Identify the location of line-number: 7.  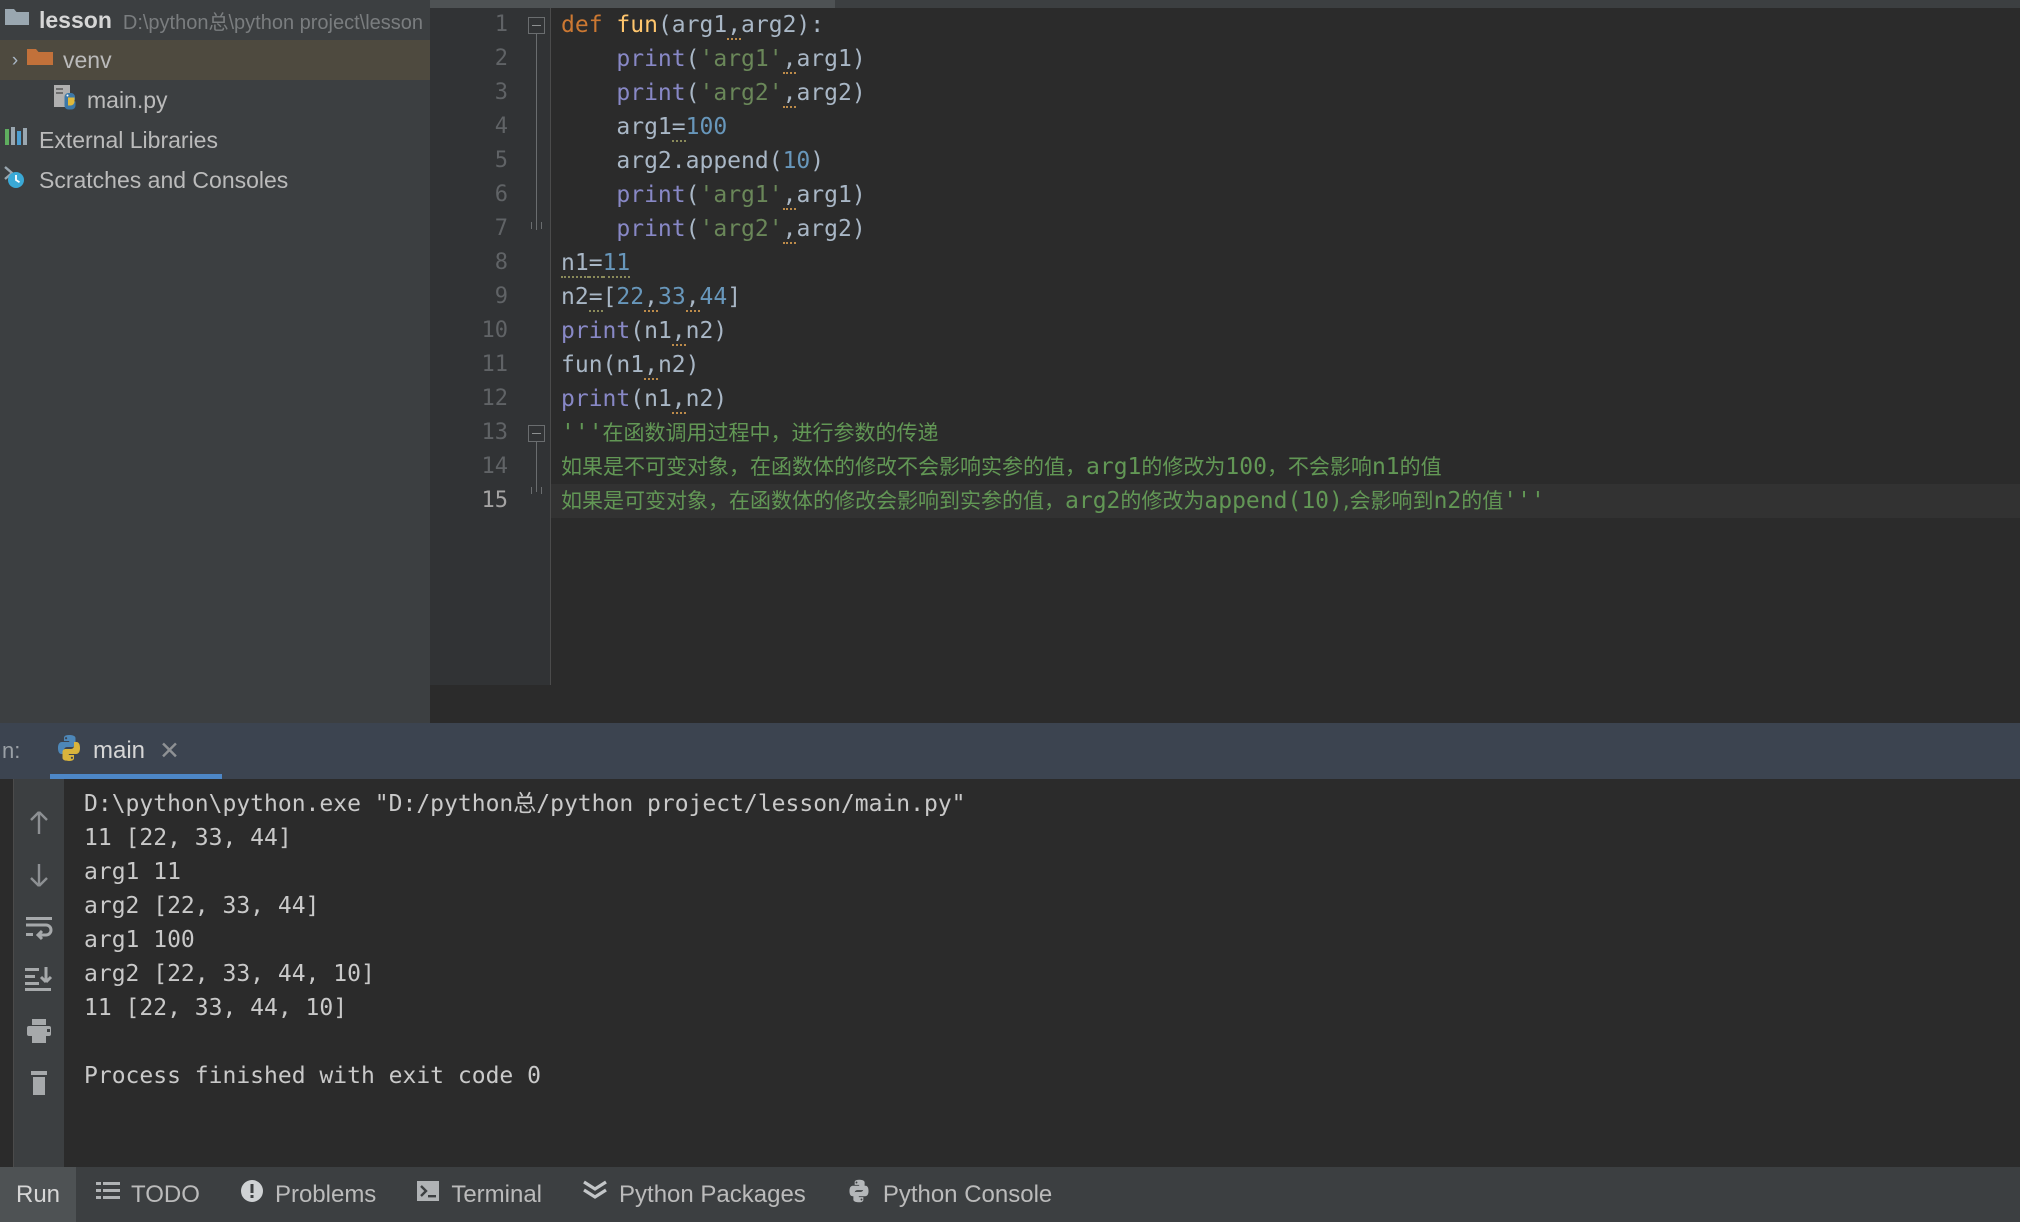
(501, 228).